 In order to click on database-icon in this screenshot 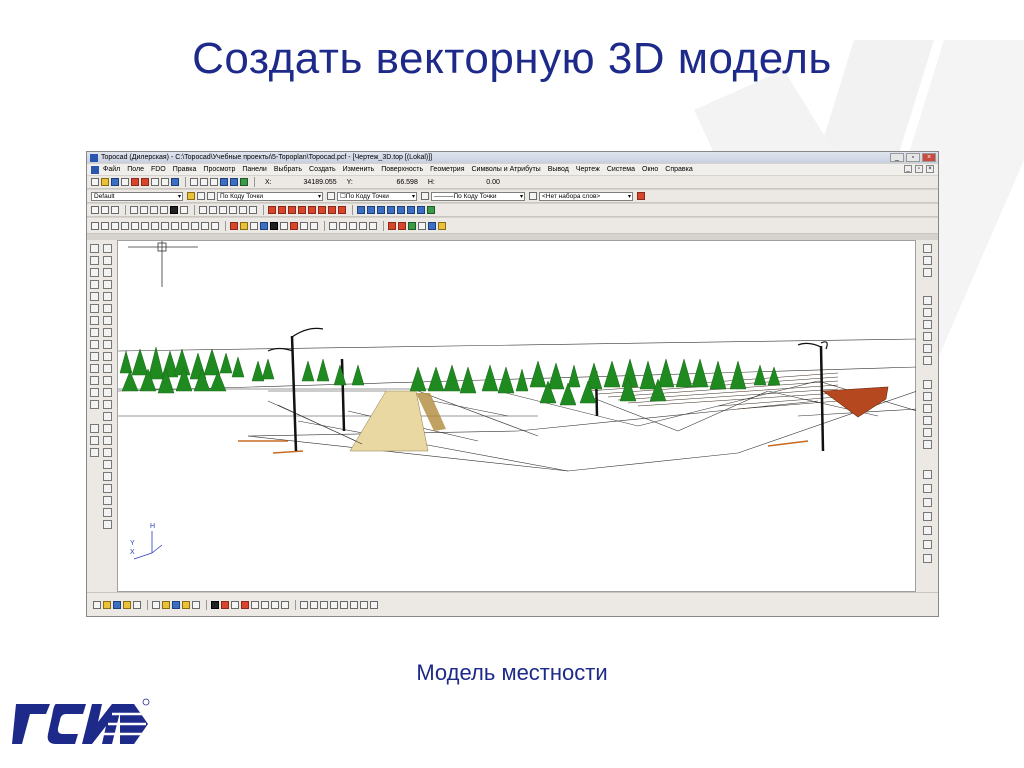, I will do `click(264, 225)`.